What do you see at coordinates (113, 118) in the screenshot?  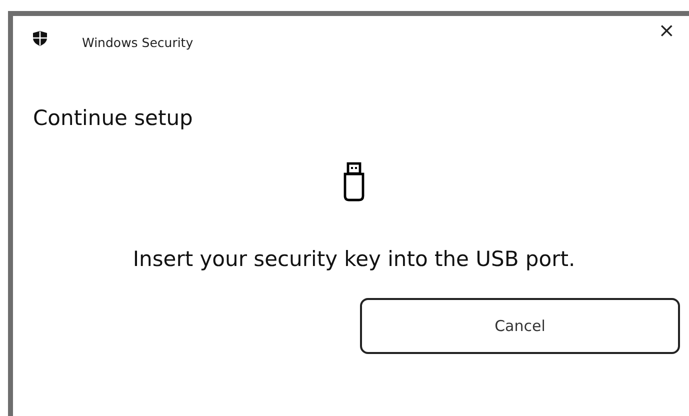 I see `dialog-heading: Continue setup` at bounding box center [113, 118].